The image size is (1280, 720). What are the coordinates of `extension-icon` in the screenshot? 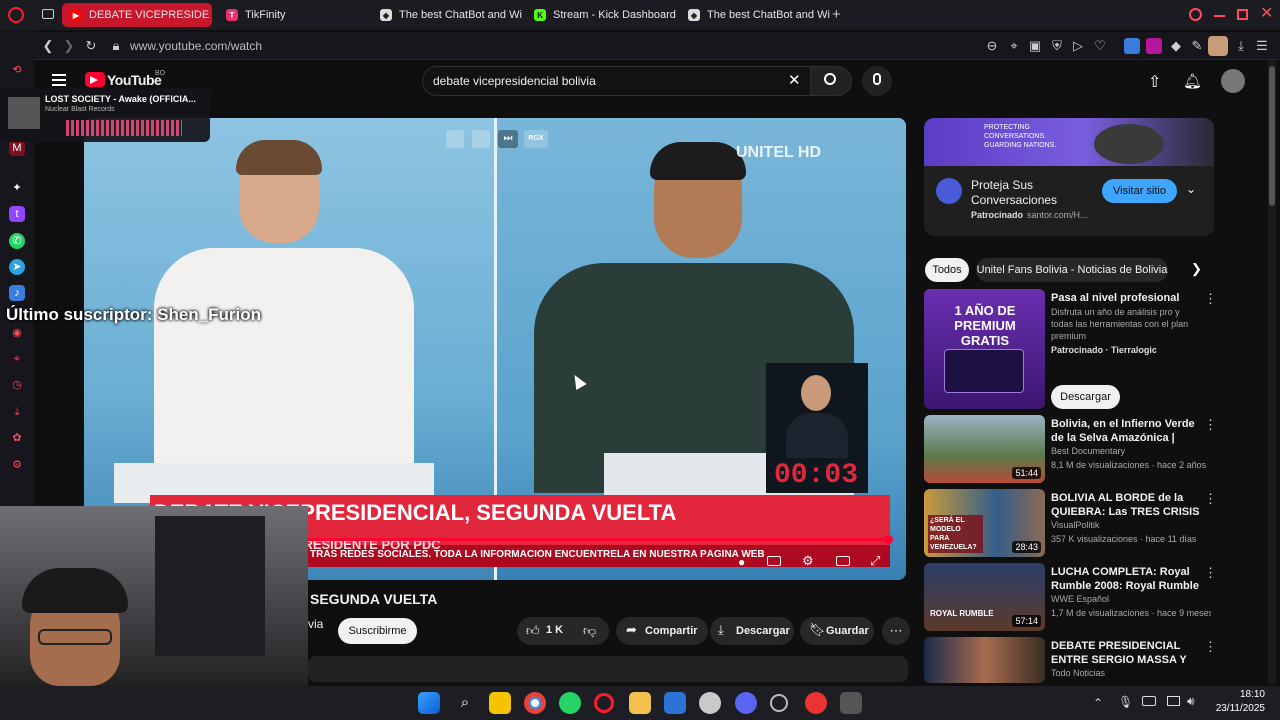 It's located at (1154, 46).